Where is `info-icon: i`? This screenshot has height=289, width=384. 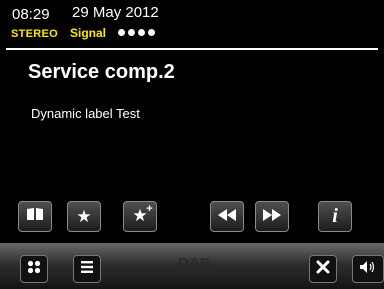 info-icon: i is located at coordinates (335, 216).